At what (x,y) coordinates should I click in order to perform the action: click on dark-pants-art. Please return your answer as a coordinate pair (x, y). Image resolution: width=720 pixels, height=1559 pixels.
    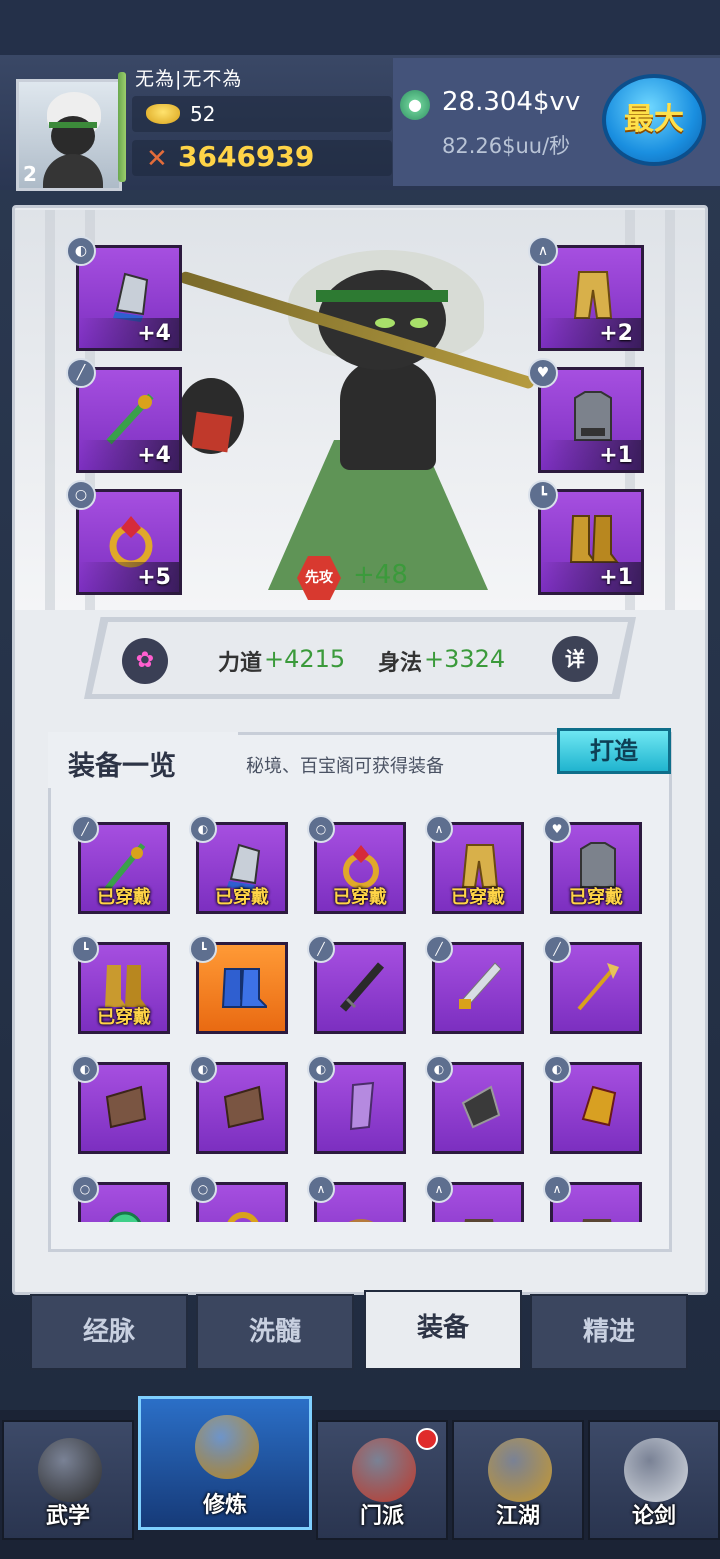
    Looking at the image, I should click on (479, 1220).